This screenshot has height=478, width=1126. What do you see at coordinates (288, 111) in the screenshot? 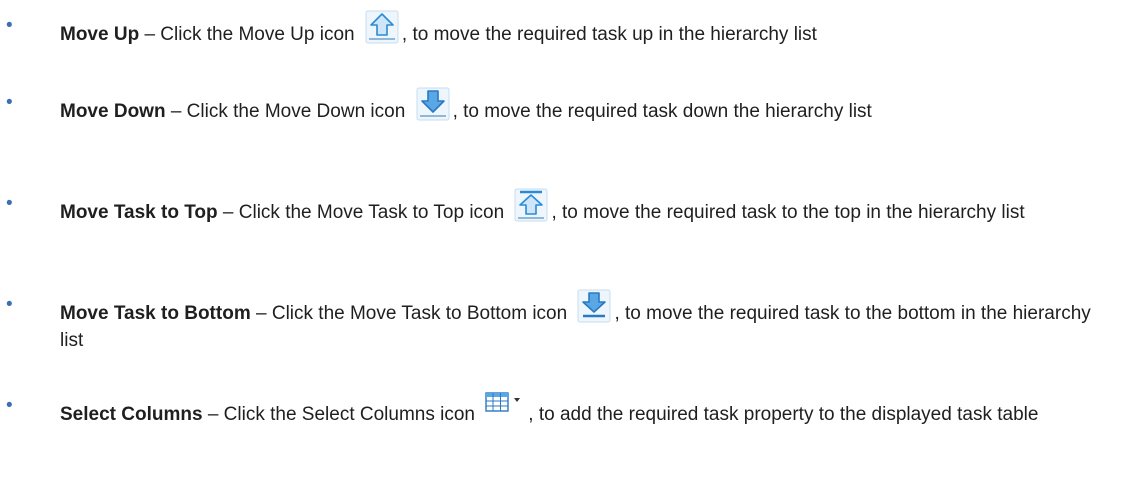
I see `item-lead: – Click the Move Down icon` at bounding box center [288, 111].